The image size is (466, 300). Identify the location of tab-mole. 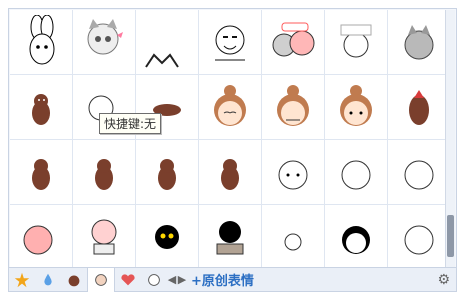
(74, 280).